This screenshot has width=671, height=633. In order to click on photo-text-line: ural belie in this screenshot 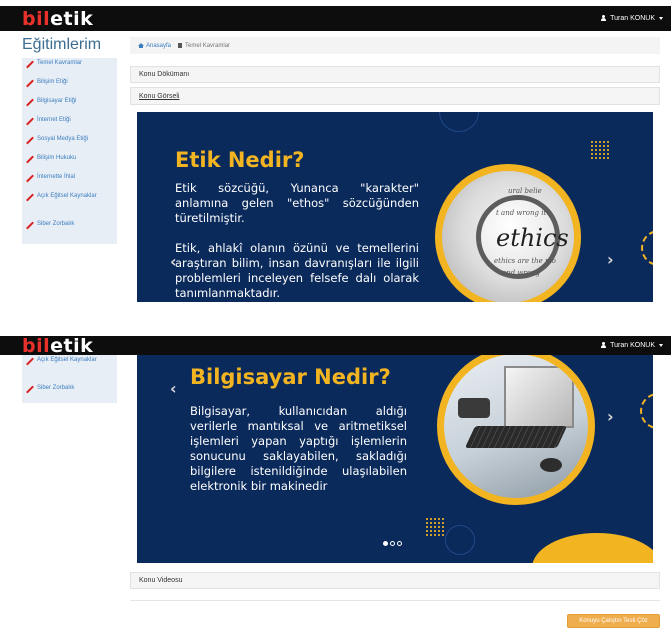, I will do `click(525, 191)`.